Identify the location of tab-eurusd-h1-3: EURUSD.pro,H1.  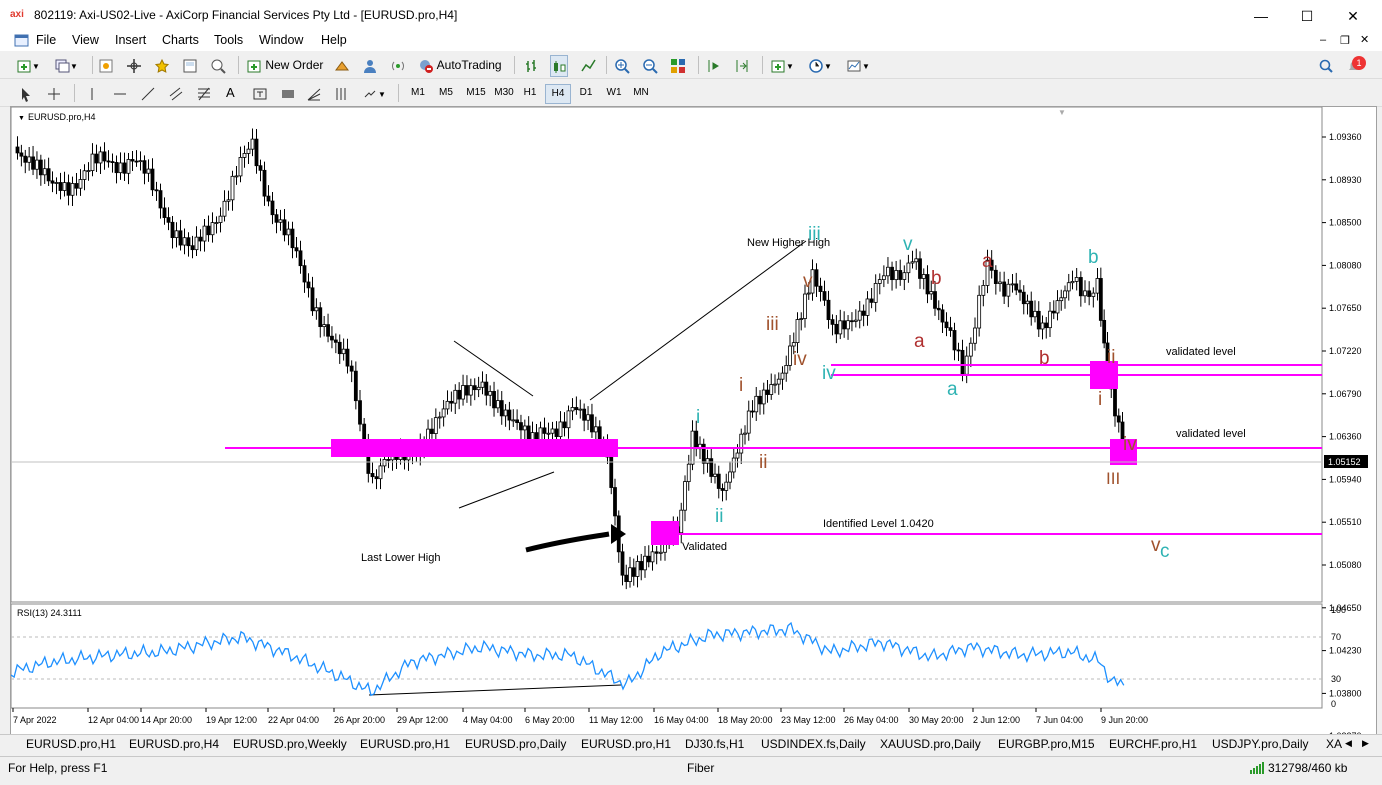
(626, 744).